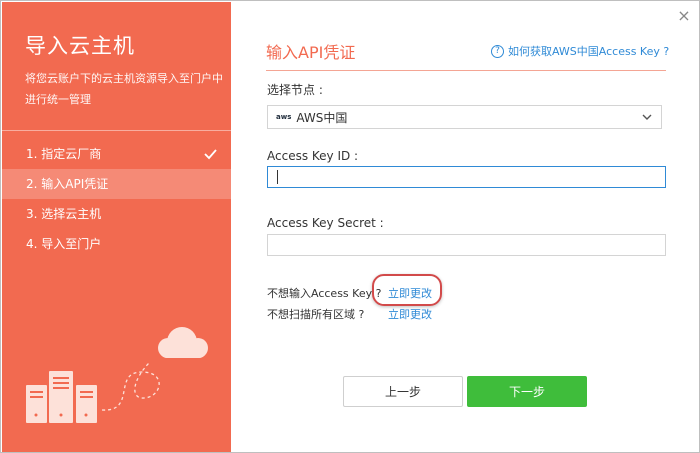 This screenshot has width=700, height=453. What do you see at coordinates (64, 154) in the screenshot?
I see `step-label: 1. 指定云厂商` at bounding box center [64, 154].